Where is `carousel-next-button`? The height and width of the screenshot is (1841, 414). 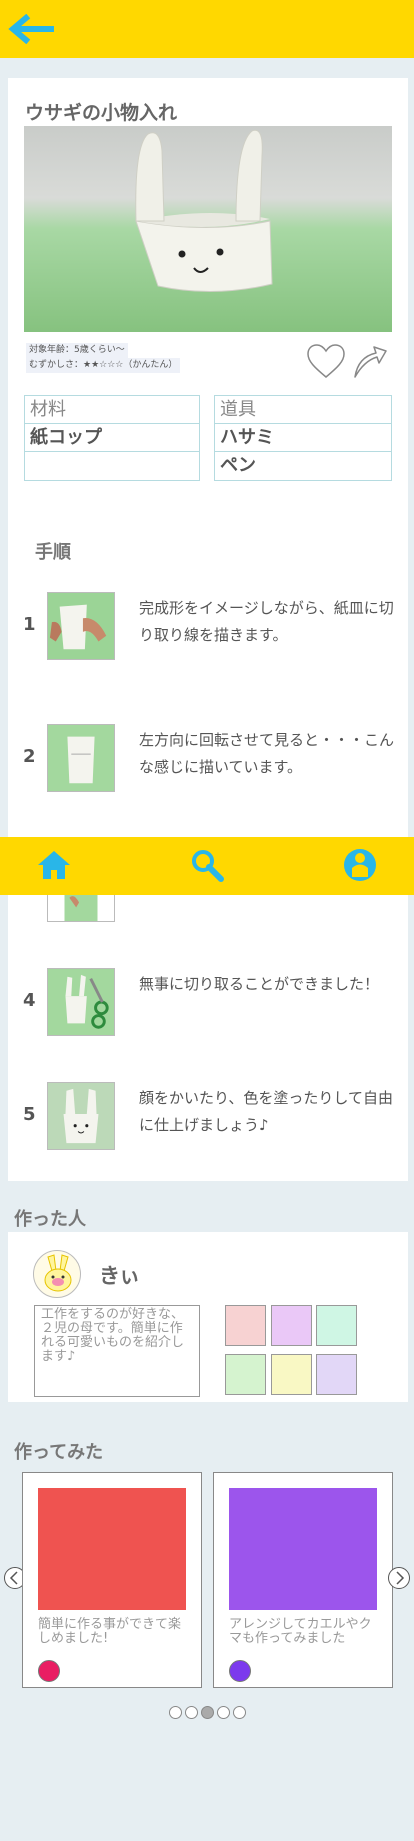
carousel-next-button is located at coordinates (399, 1578).